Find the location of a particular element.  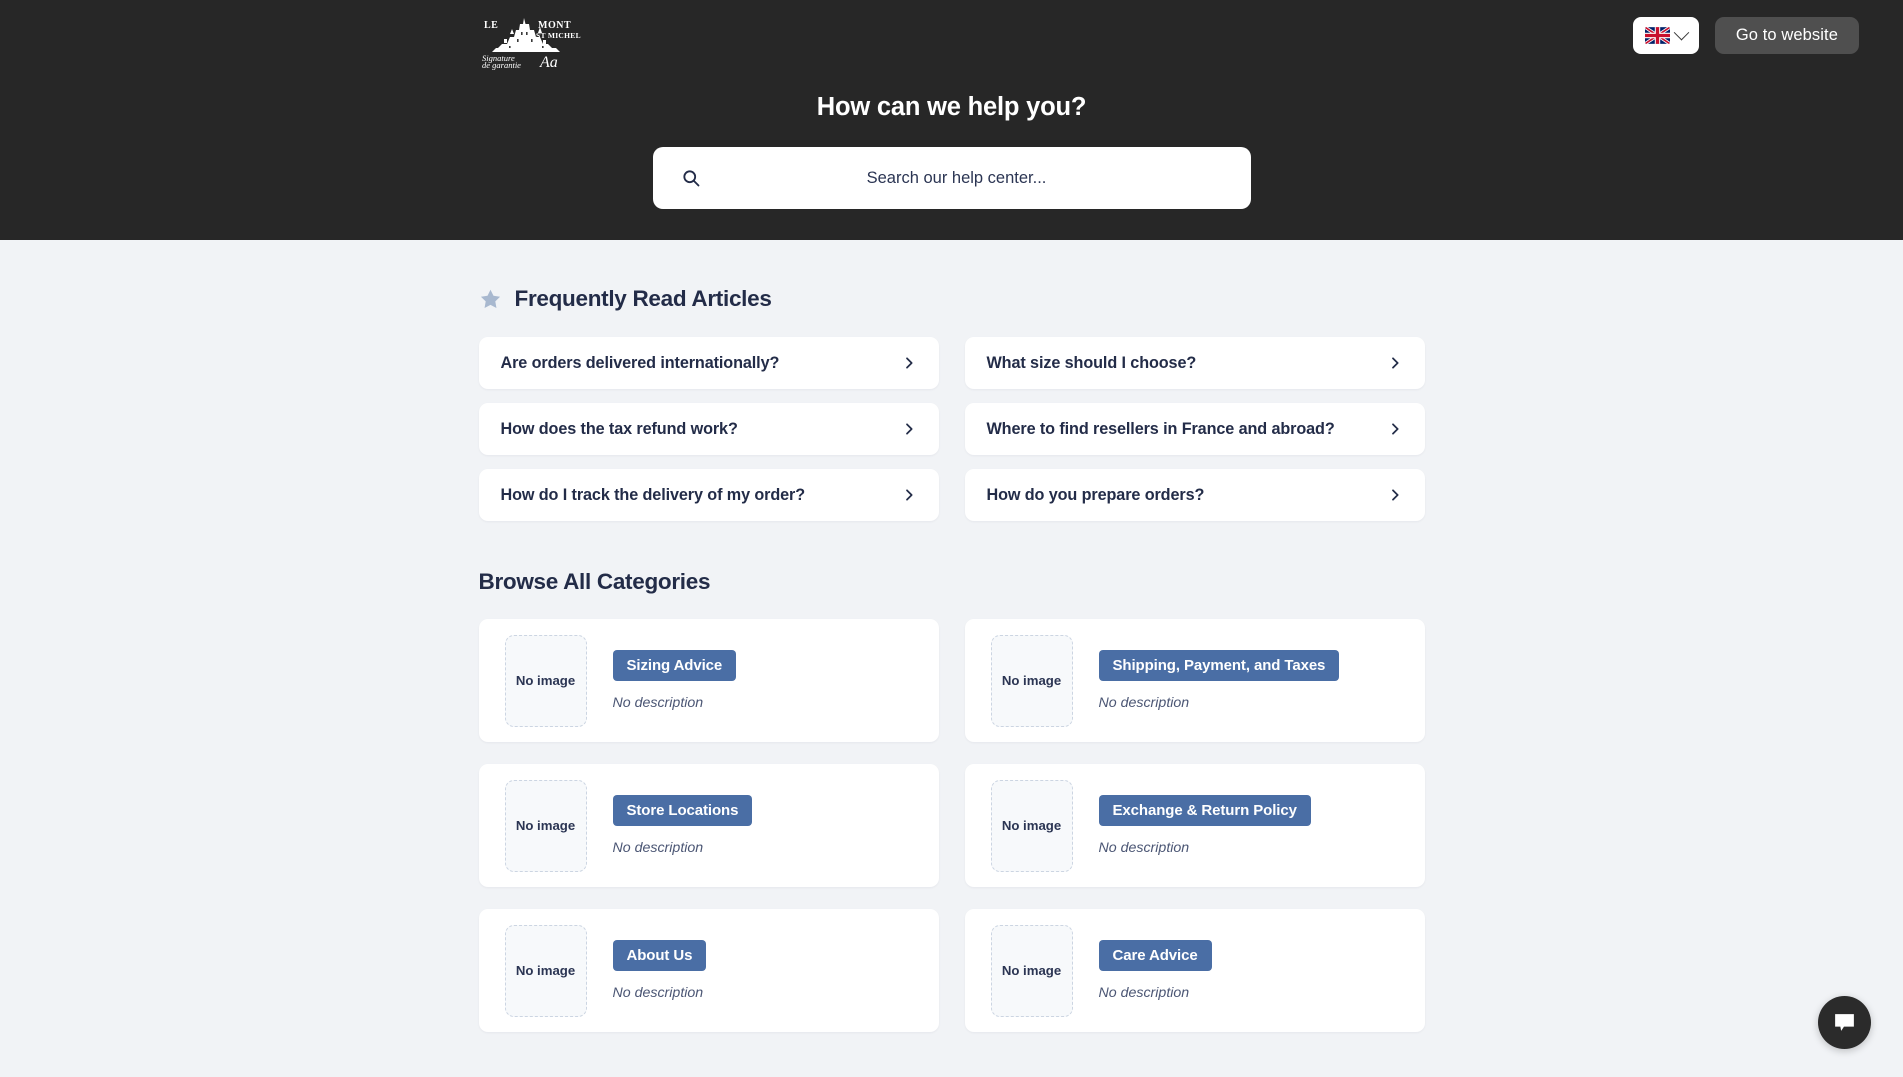

browse-all-categories-title: Browse All Categories is located at coordinates (594, 581).